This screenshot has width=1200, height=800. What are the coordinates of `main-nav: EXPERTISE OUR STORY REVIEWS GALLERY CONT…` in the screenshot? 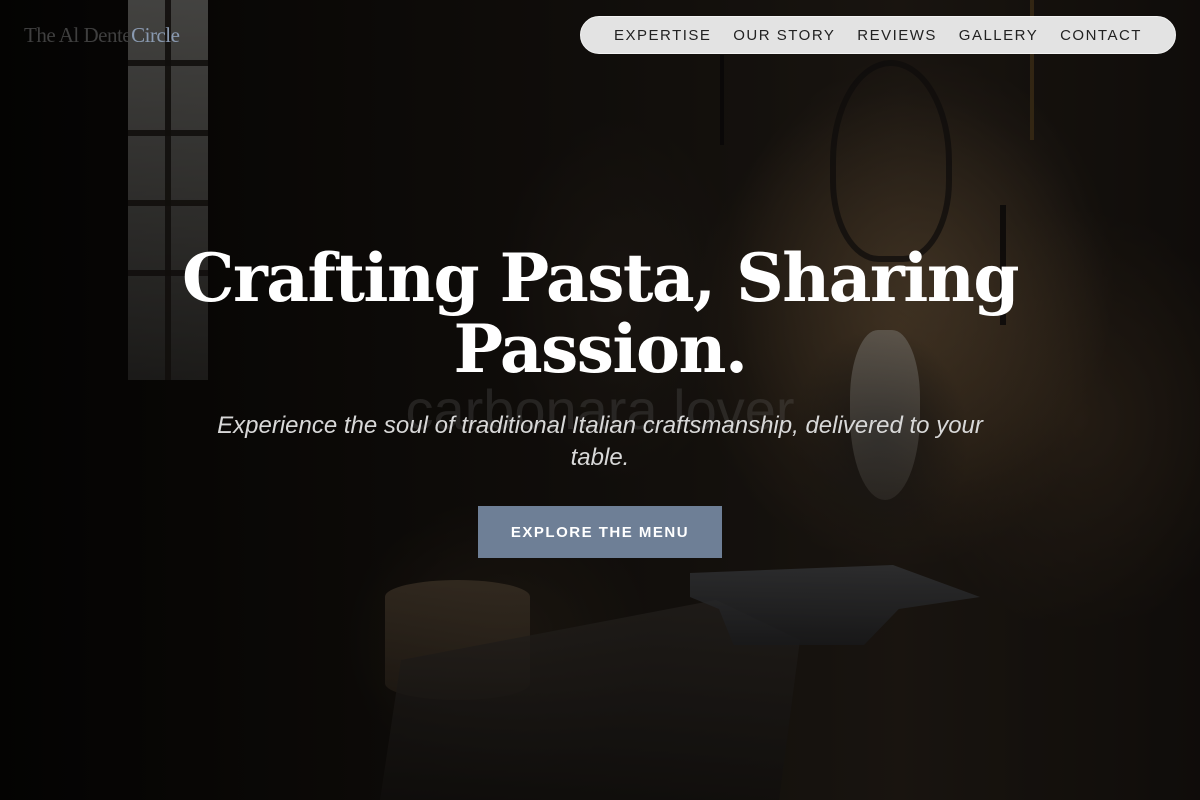 It's located at (878, 35).